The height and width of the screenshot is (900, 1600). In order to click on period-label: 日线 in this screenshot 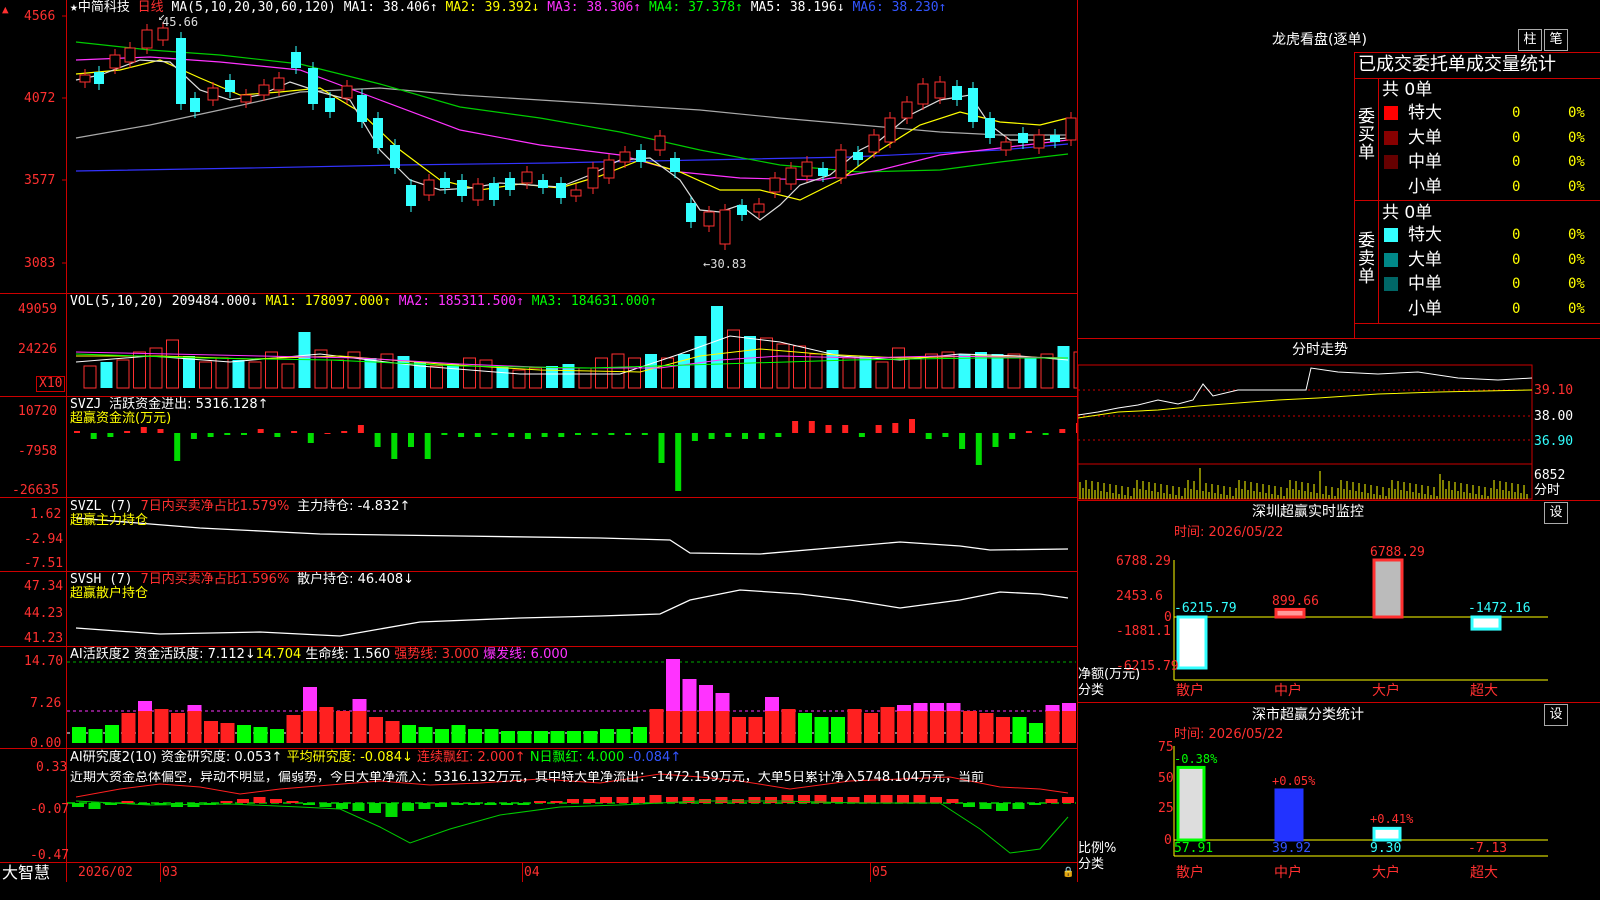, I will do `click(151, 7)`.